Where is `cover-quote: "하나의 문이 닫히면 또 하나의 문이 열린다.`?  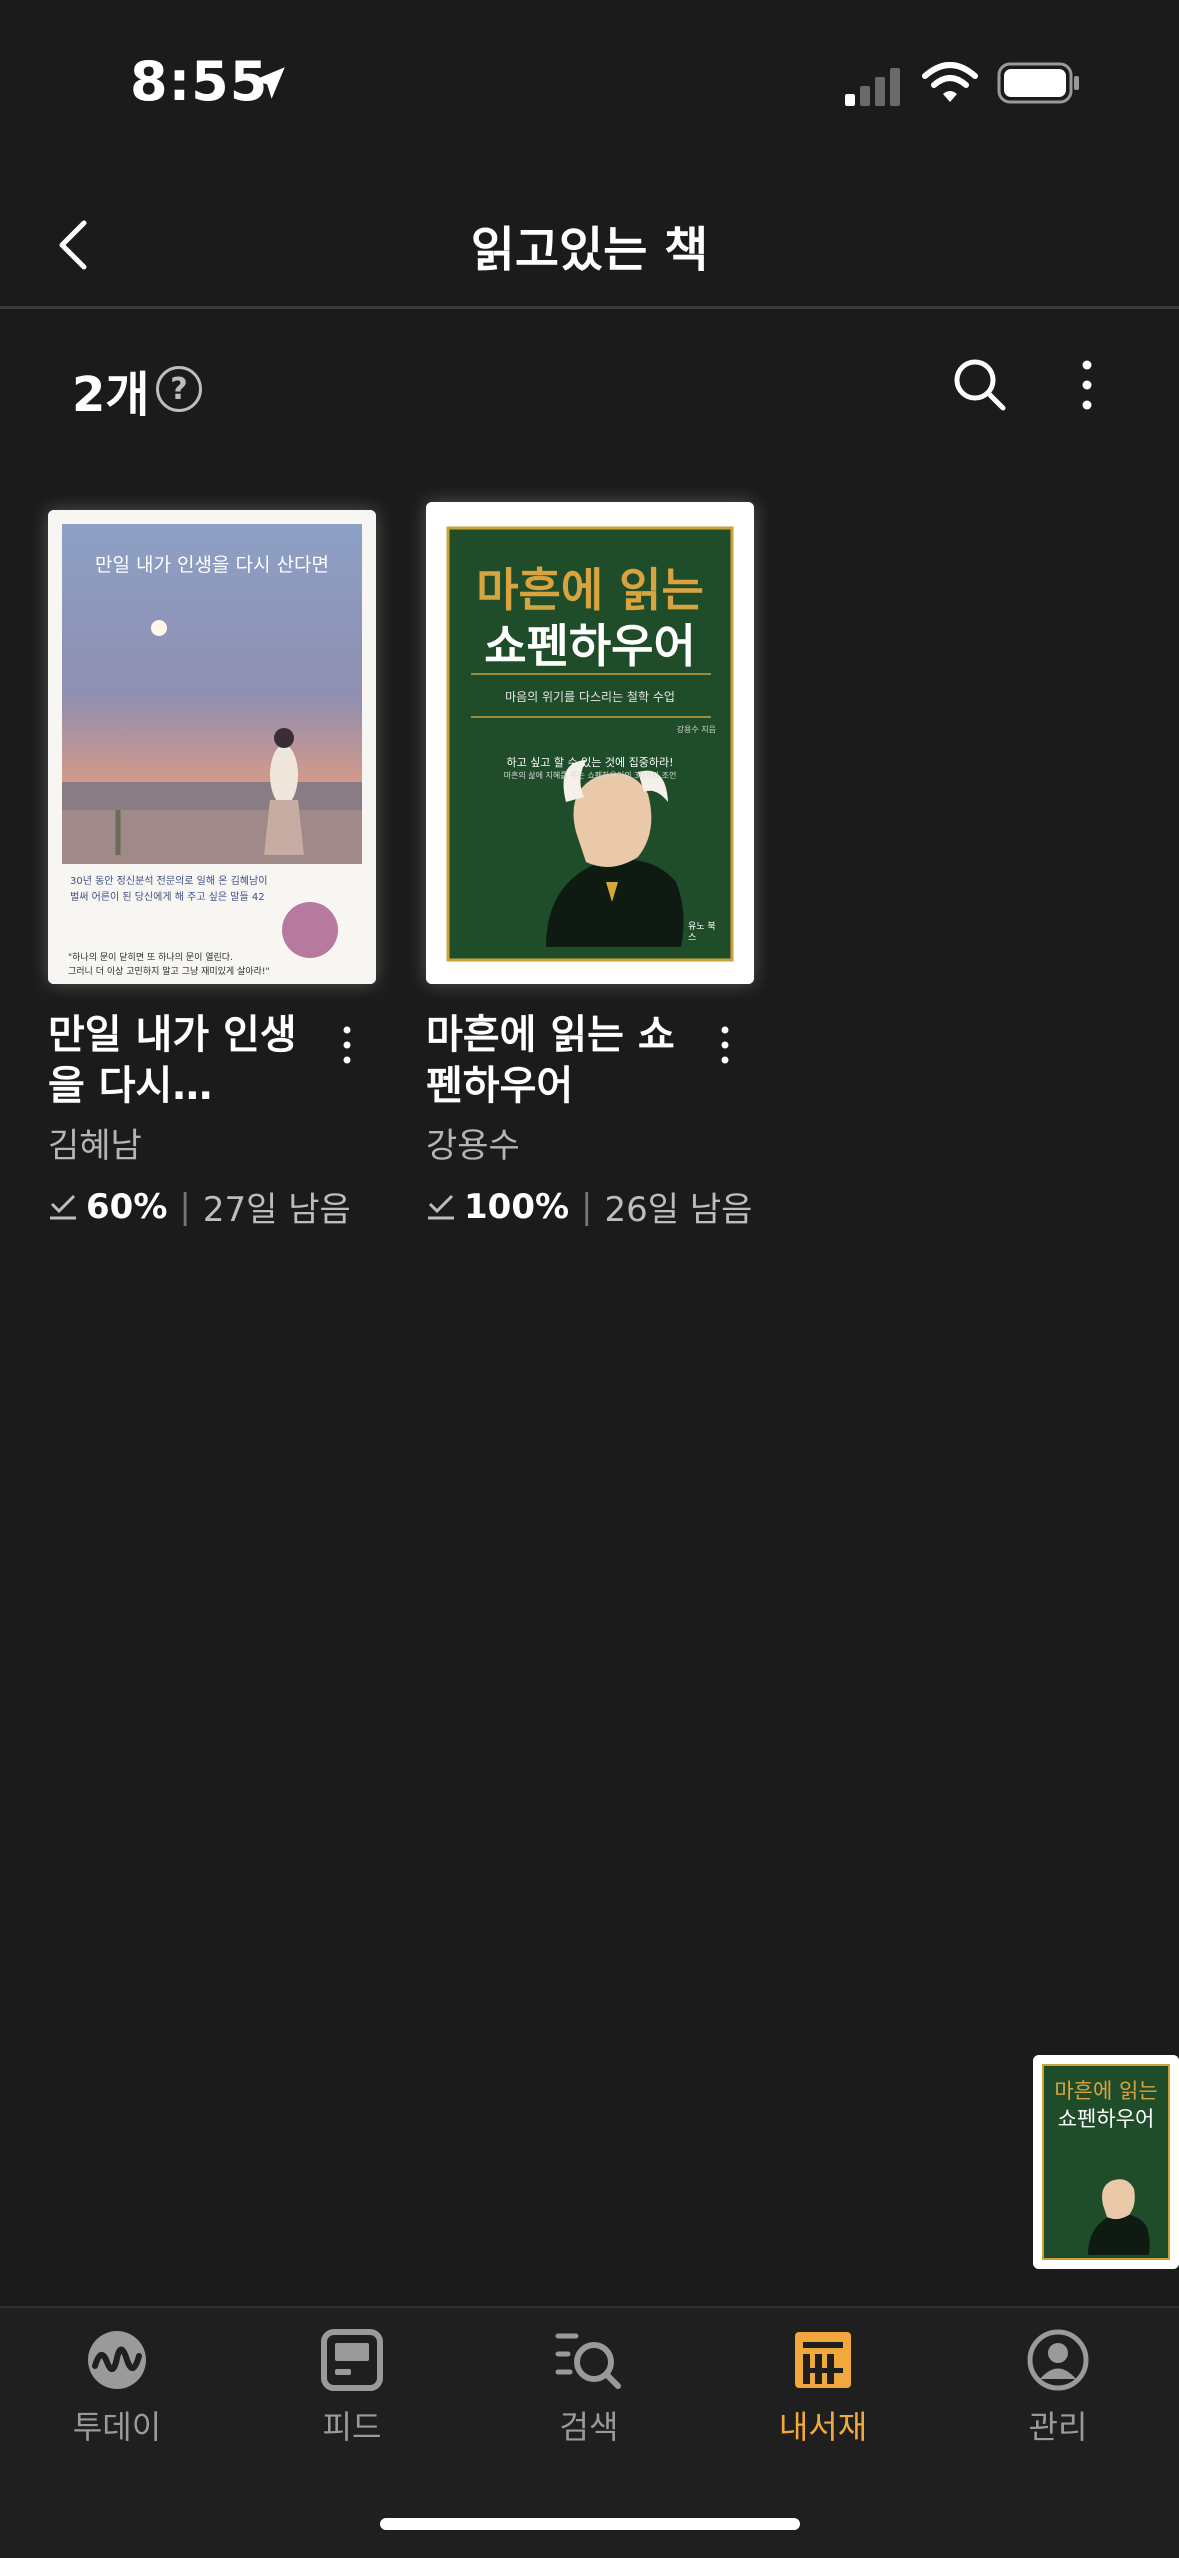 cover-quote: "하나의 문이 닫히면 또 하나의 문이 열린다. is located at coordinates (150, 958).